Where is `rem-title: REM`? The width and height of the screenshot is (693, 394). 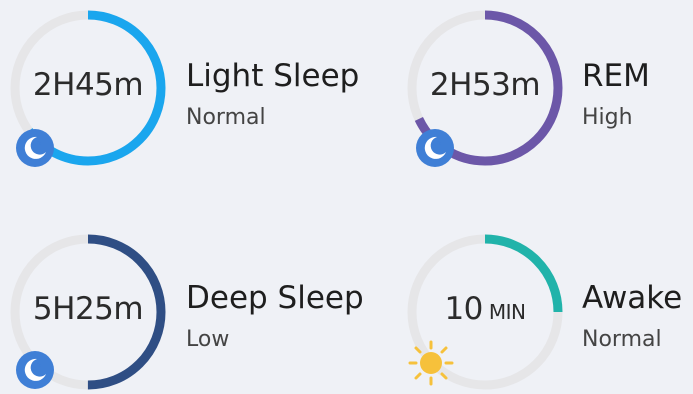 rem-title: REM is located at coordinates (616, 76).